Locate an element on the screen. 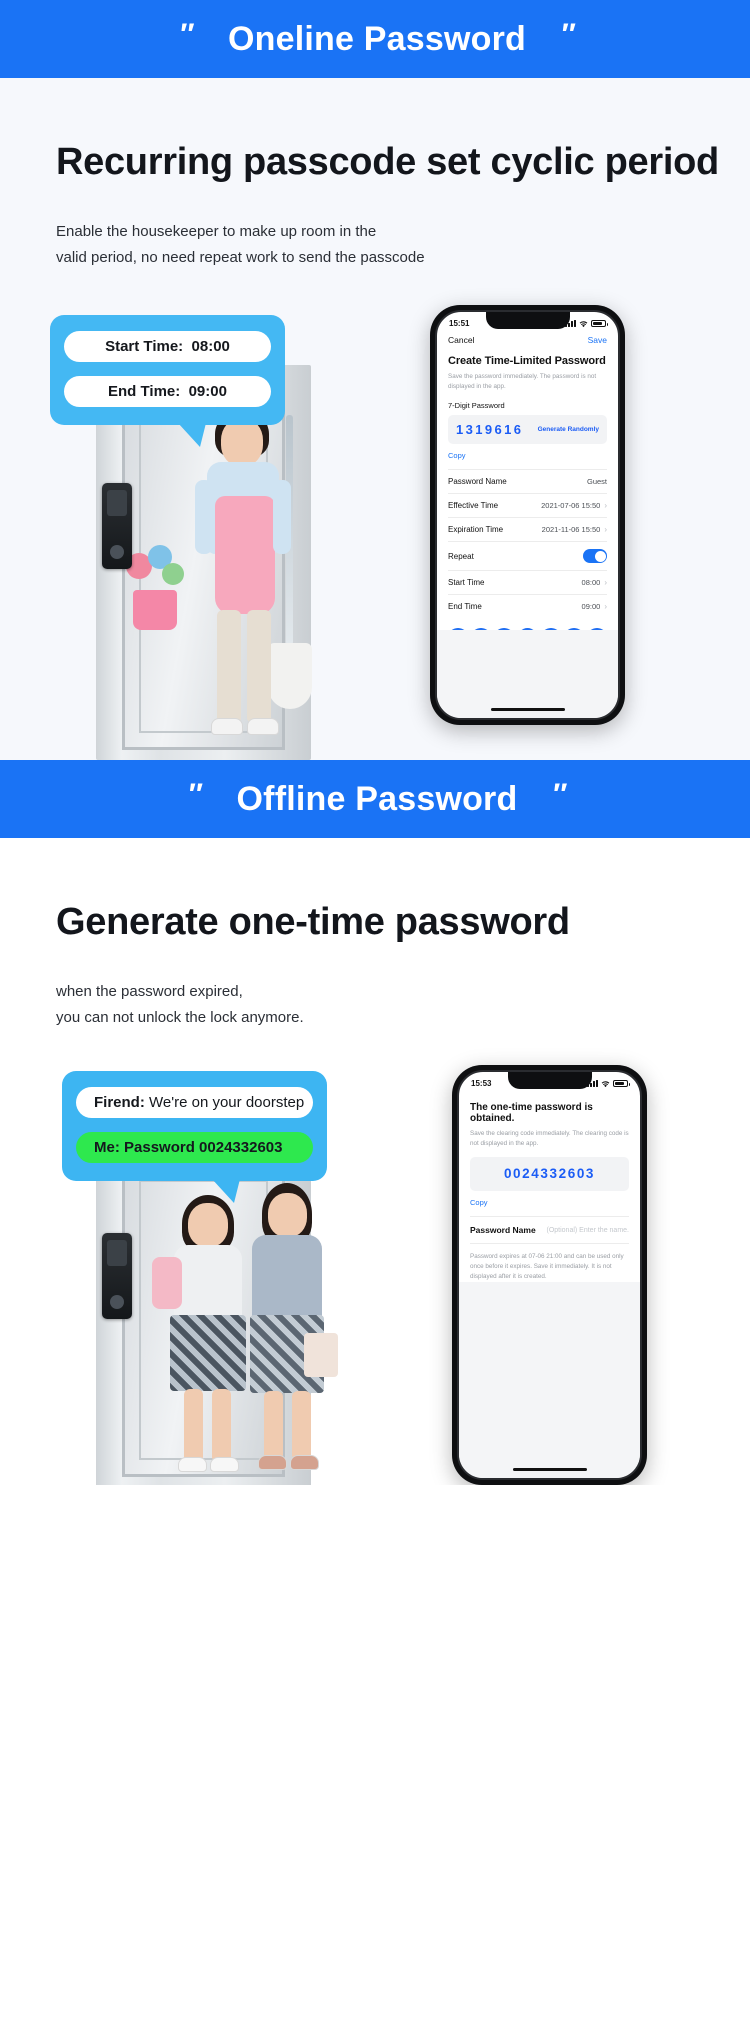  subtitle-line-1: when the password expired, is located at coordinates (149, 991).